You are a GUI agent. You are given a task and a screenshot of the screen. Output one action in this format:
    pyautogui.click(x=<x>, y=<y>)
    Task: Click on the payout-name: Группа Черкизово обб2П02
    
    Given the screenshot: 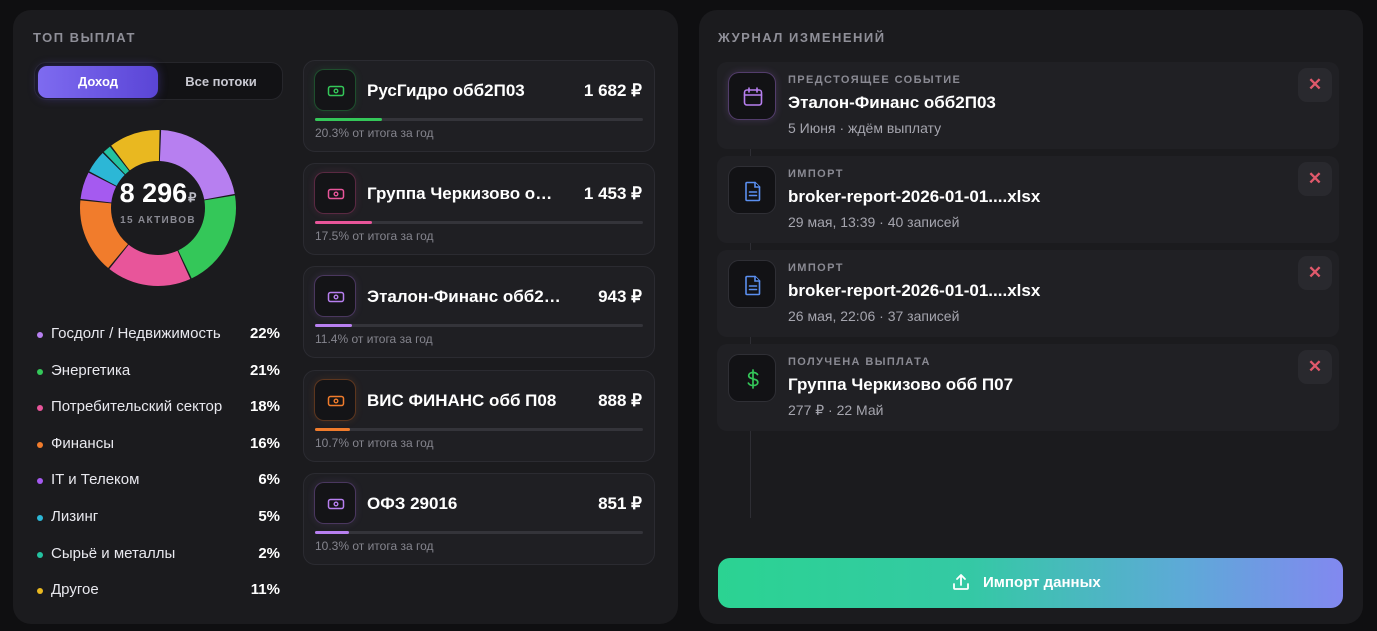 What is the action you would take?
    pyautogui.click(x=464, y=193)
    